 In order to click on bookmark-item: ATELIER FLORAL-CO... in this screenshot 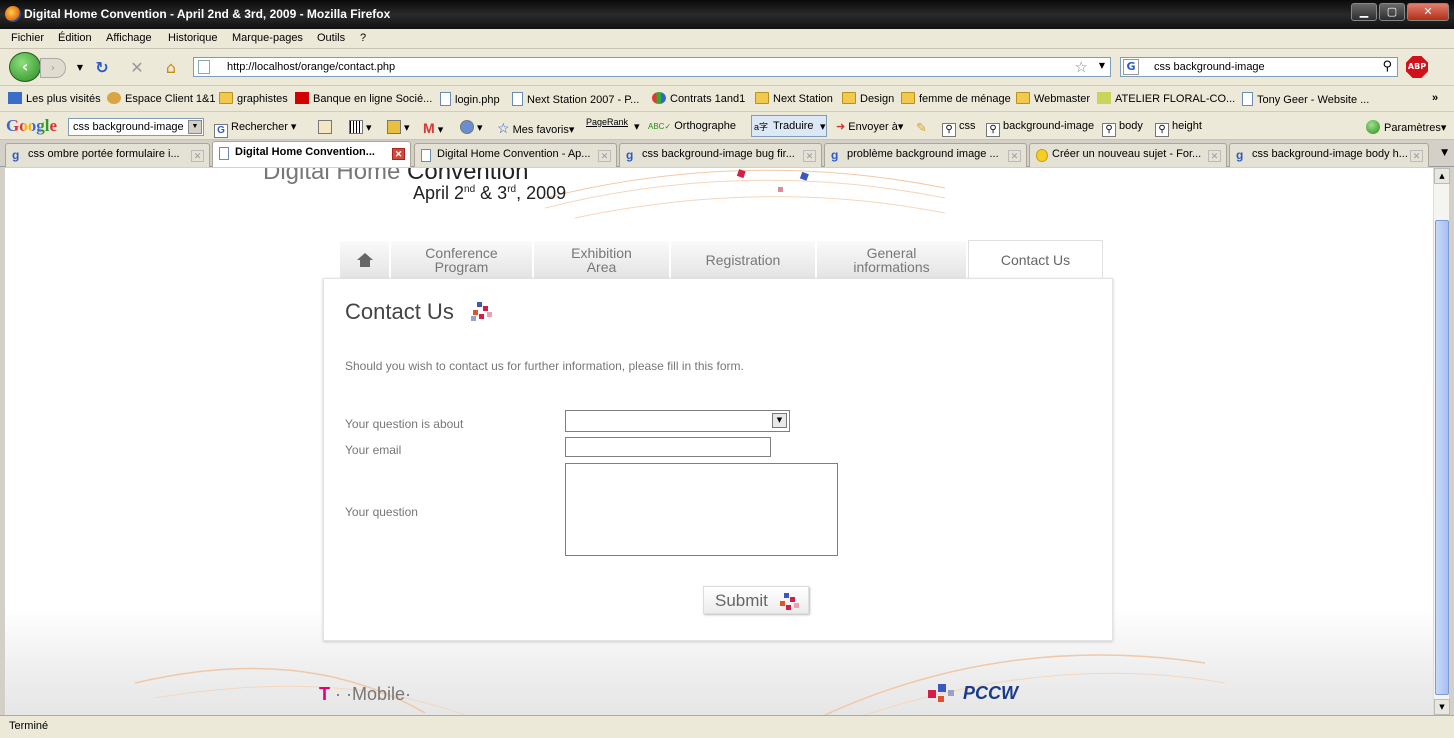, I will do `click(1166, 98)`.